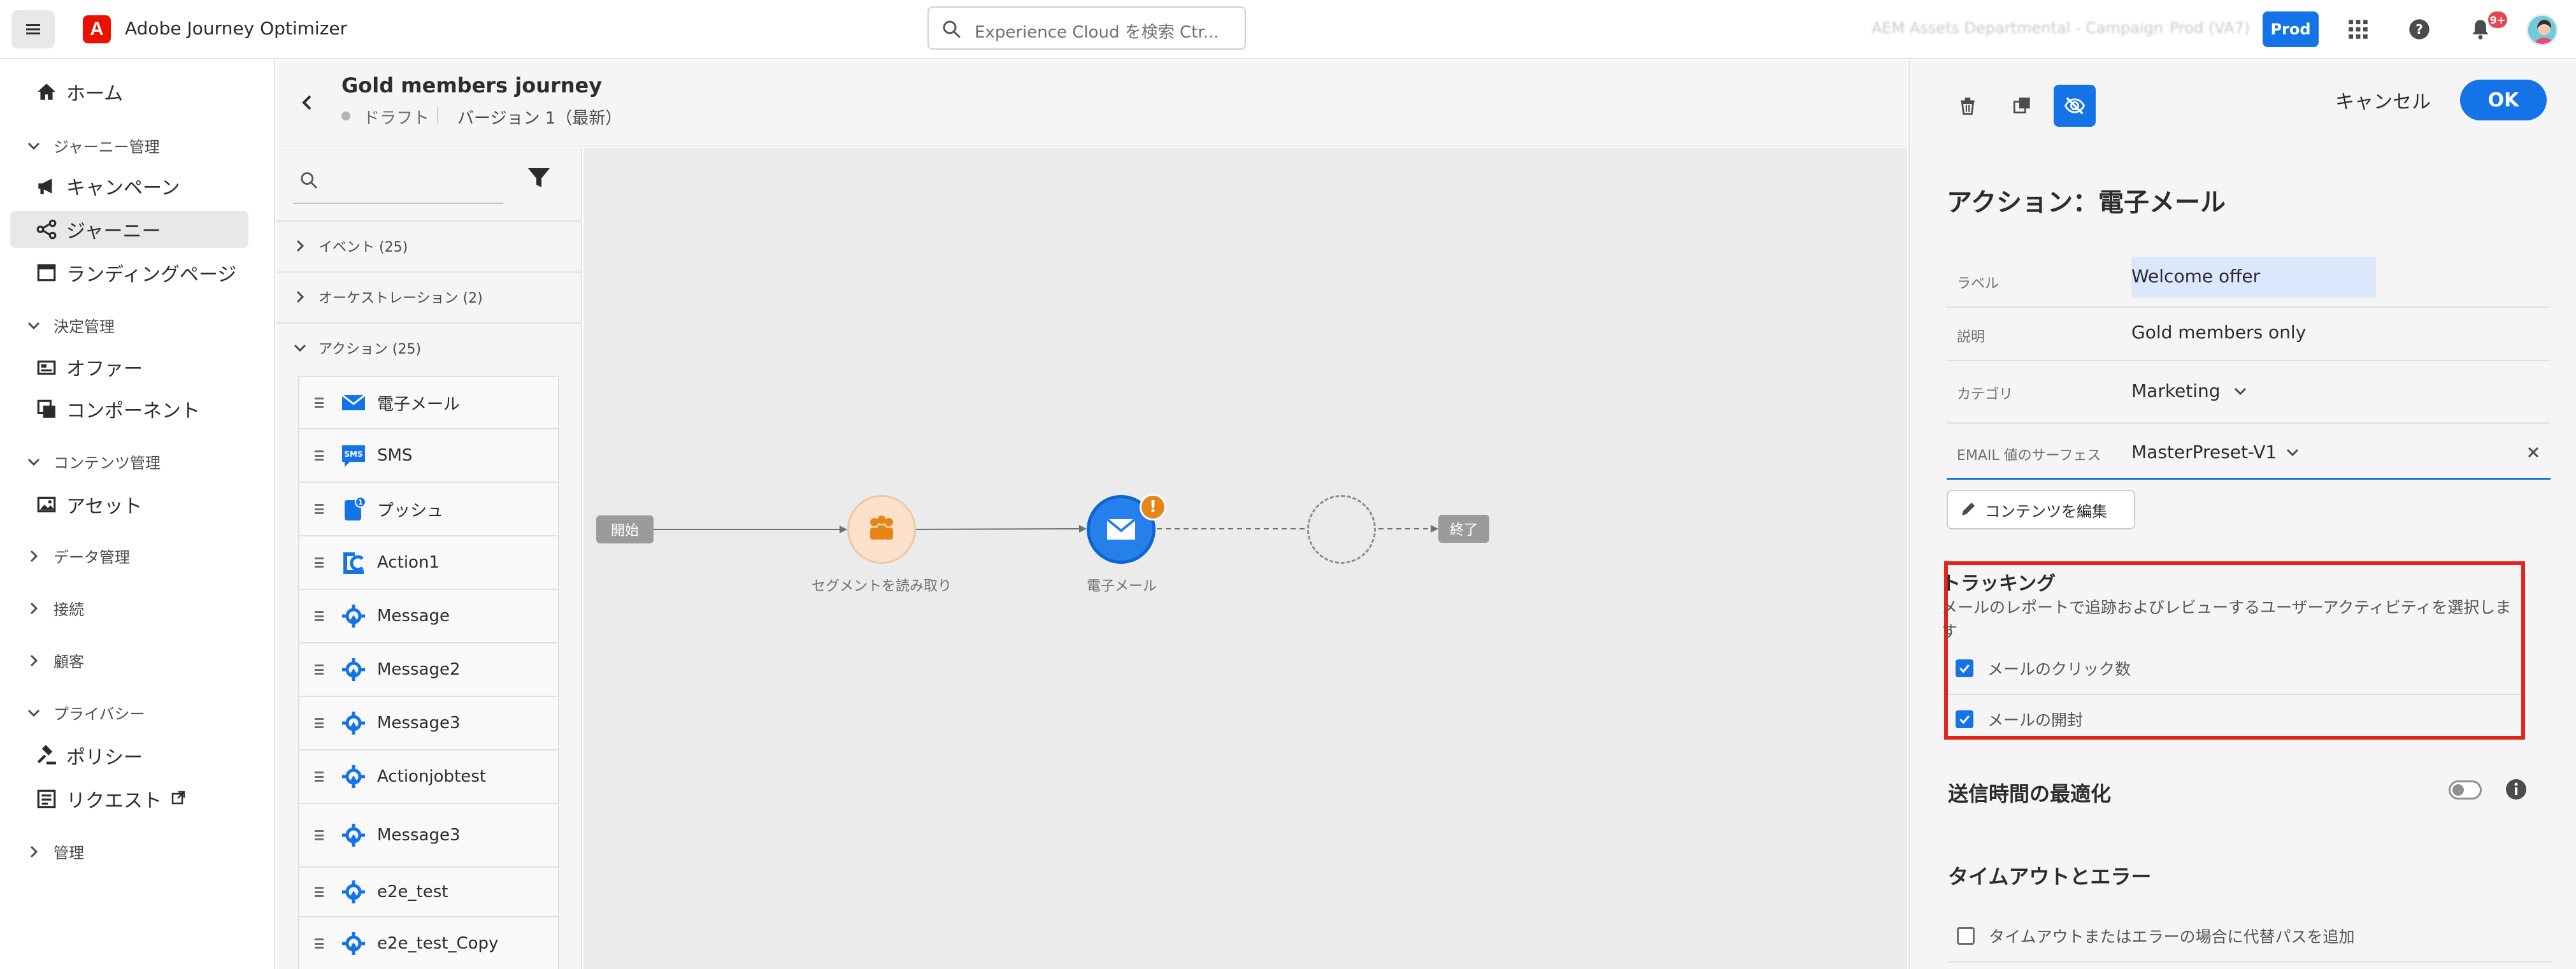  I want to click on nav-section-connections: 接続, so click(55, 608).